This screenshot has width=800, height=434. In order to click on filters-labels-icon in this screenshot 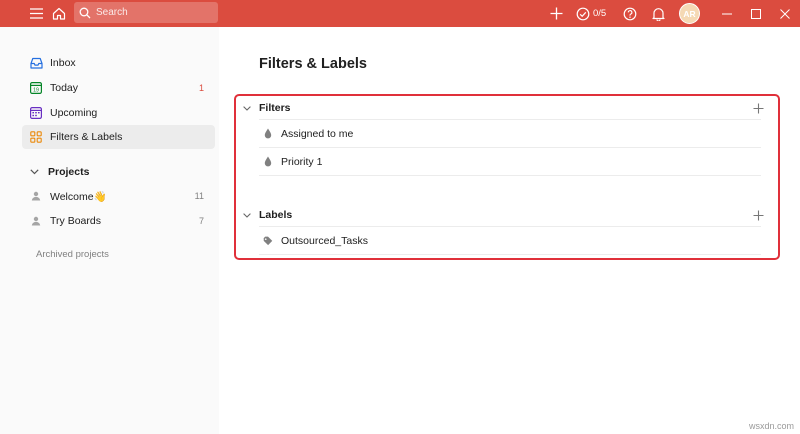, I will do `click(36, 137)`.